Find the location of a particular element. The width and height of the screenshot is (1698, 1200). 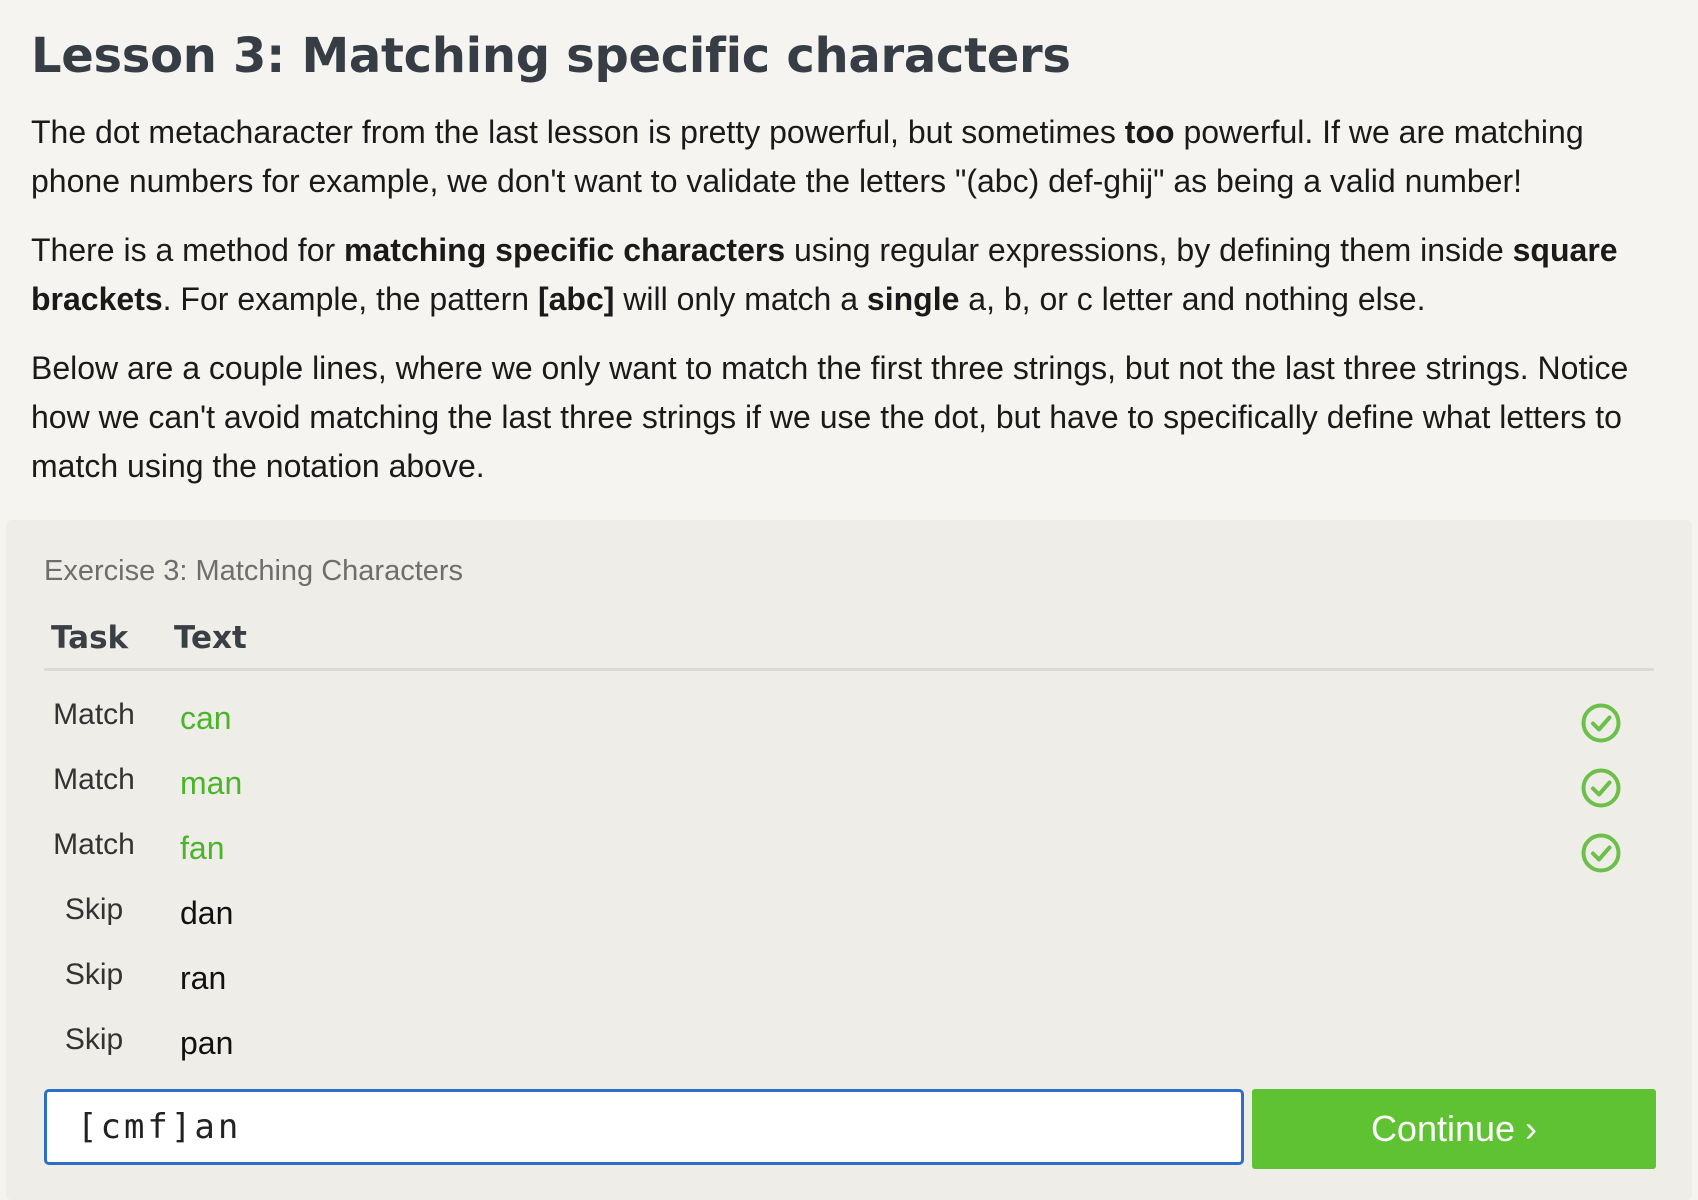

text-value: can is located at coordinates (206, 718).